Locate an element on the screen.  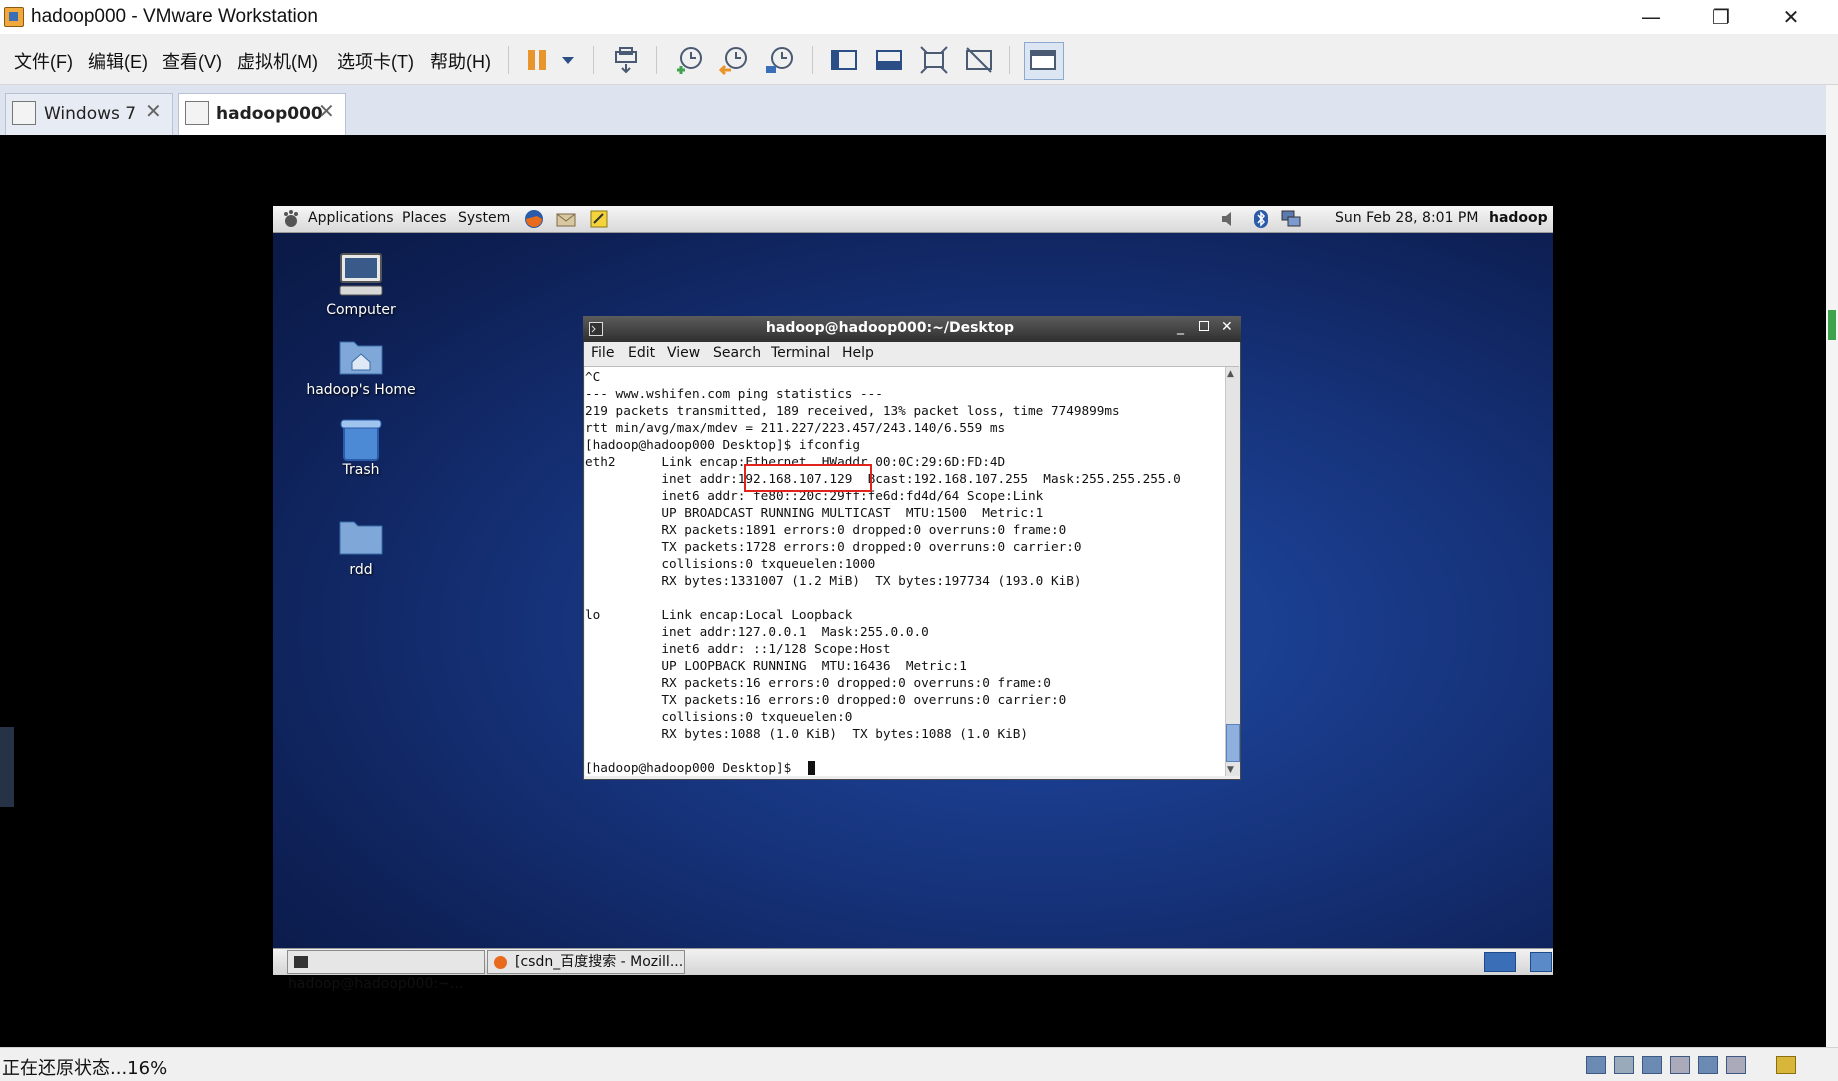
desktop-icon-label: rdd is located at coordinates (361, 570).